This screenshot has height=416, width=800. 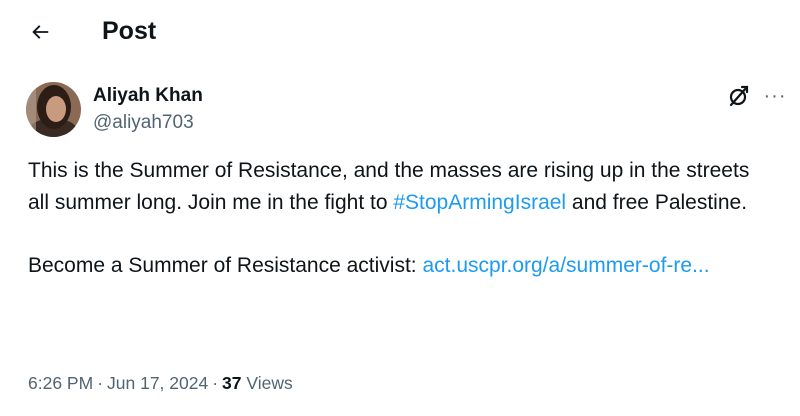 I want to click on post-time: 6:26 PM, so click(x=60, y=383).